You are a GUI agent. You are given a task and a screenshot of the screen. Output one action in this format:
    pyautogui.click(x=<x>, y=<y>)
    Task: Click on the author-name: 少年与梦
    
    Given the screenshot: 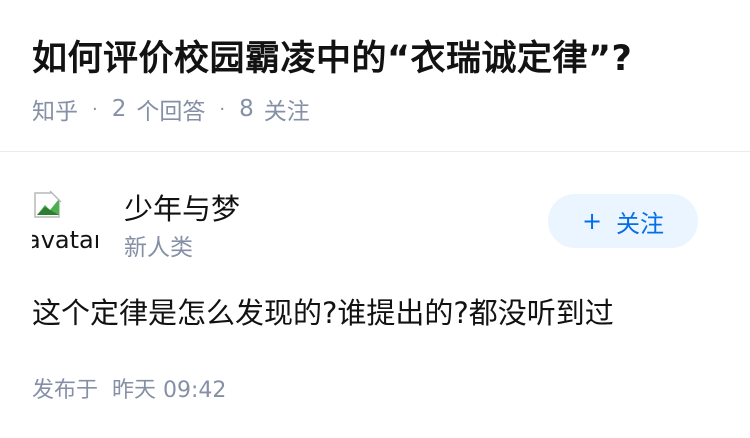 What is the action you would take?
    pyautogui.click(x=182, y=207)
    